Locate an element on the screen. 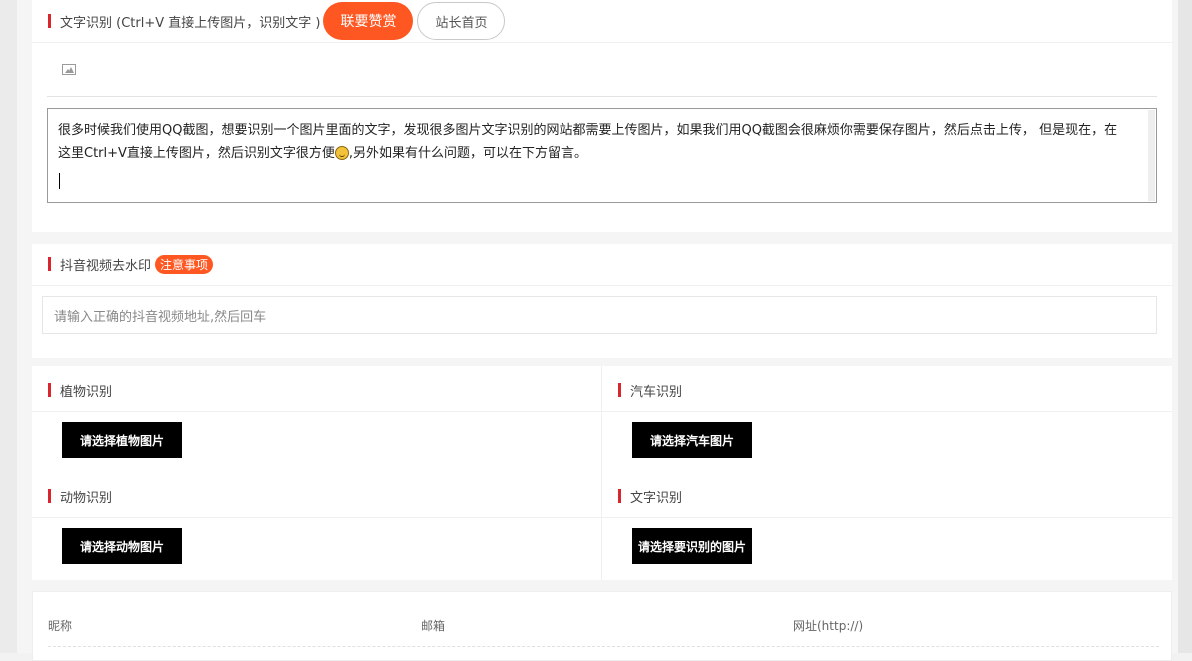 This screenshot has width=1192, height=661. notice-badge: 注意事项 is located at coordinates (184, 264).